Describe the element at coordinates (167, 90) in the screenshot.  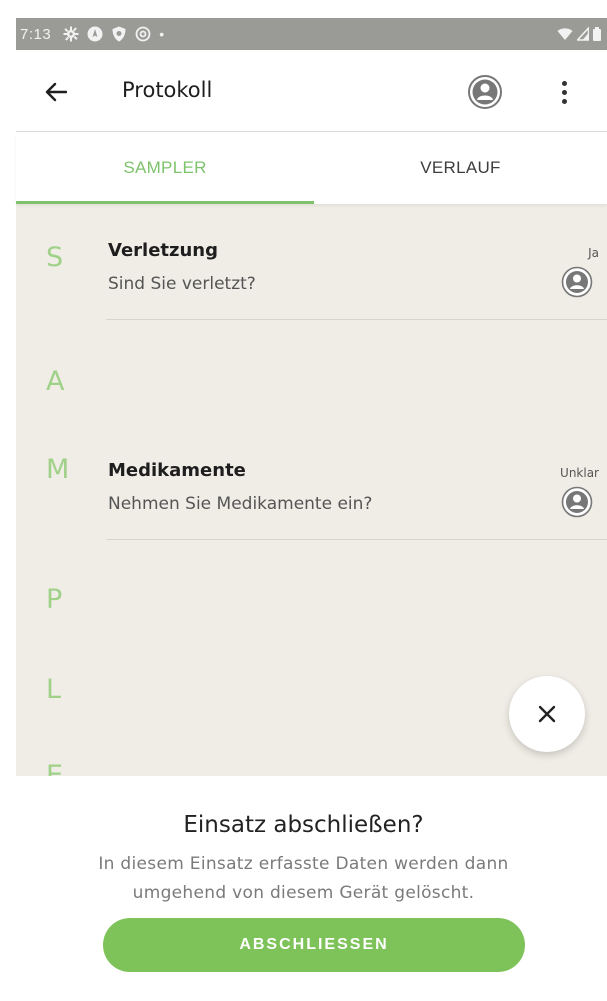
I see `page-title: Protokoll` at that location.